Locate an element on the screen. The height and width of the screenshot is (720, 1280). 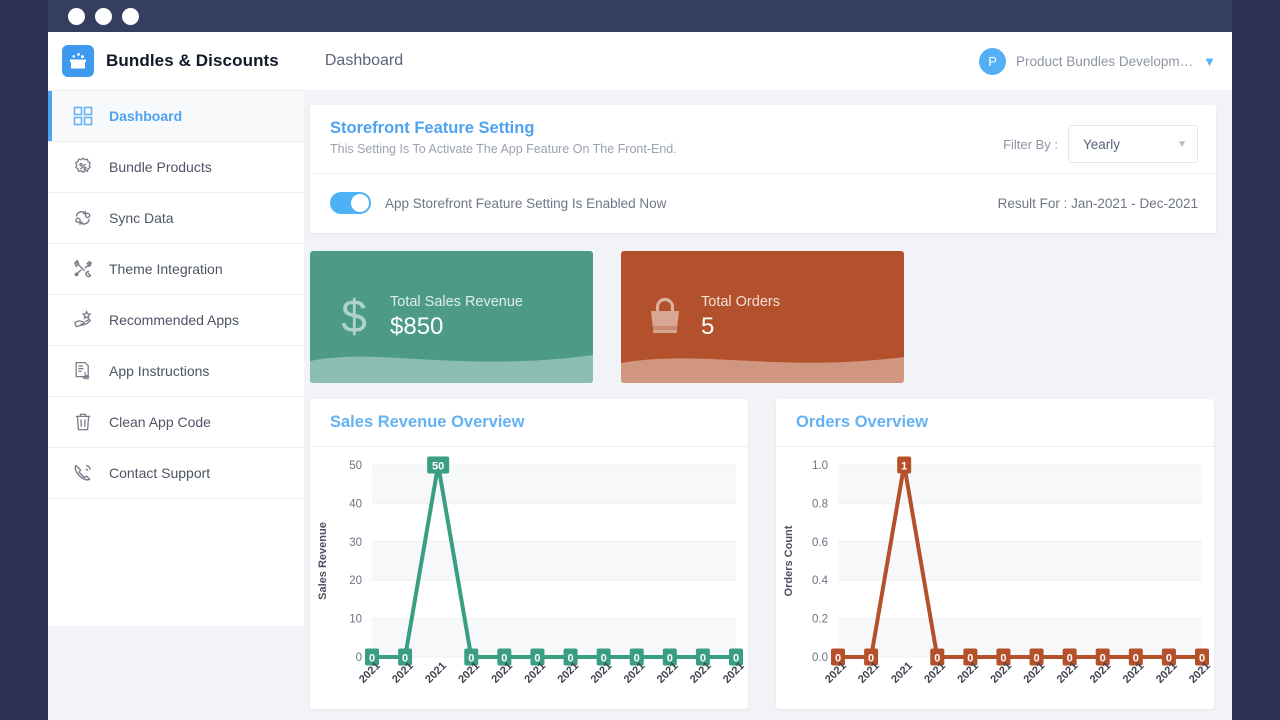
svg-text: 0.4 is located at coordinates (820, 581).